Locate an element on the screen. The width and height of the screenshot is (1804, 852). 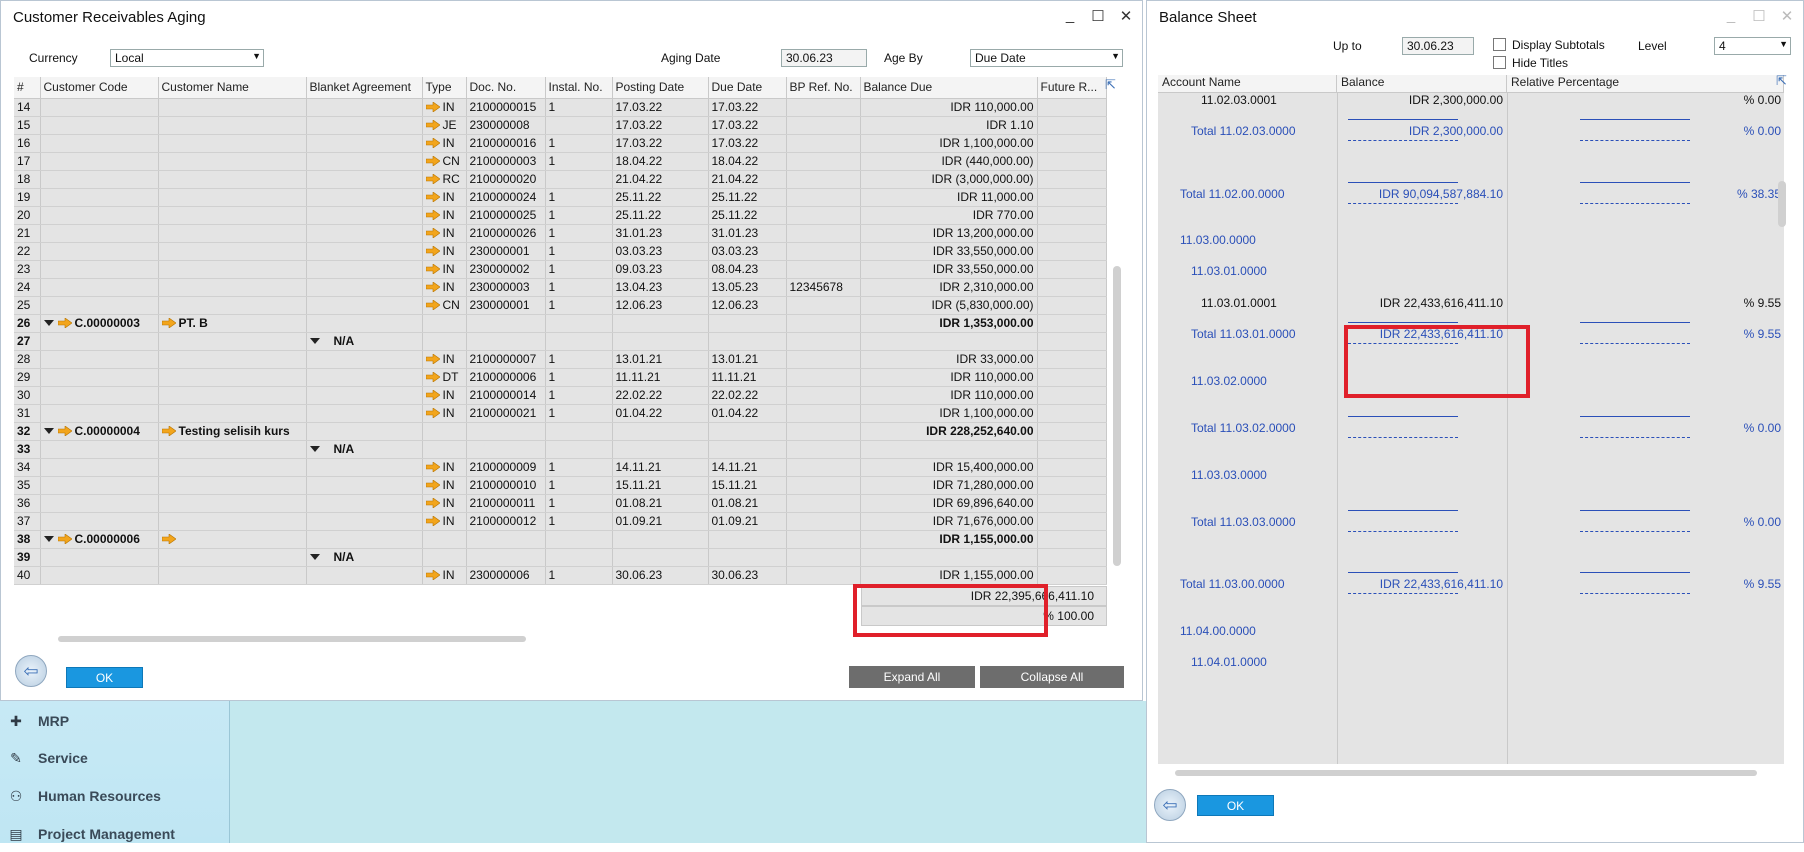
age-by-select: Due Date ▼ is located at coordinates (1046, 58).